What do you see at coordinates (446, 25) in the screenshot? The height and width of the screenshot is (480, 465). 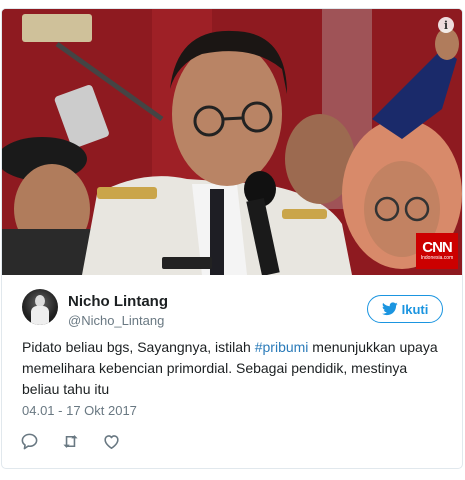 I see `info-icon: i` at bounding box center [446, 25].